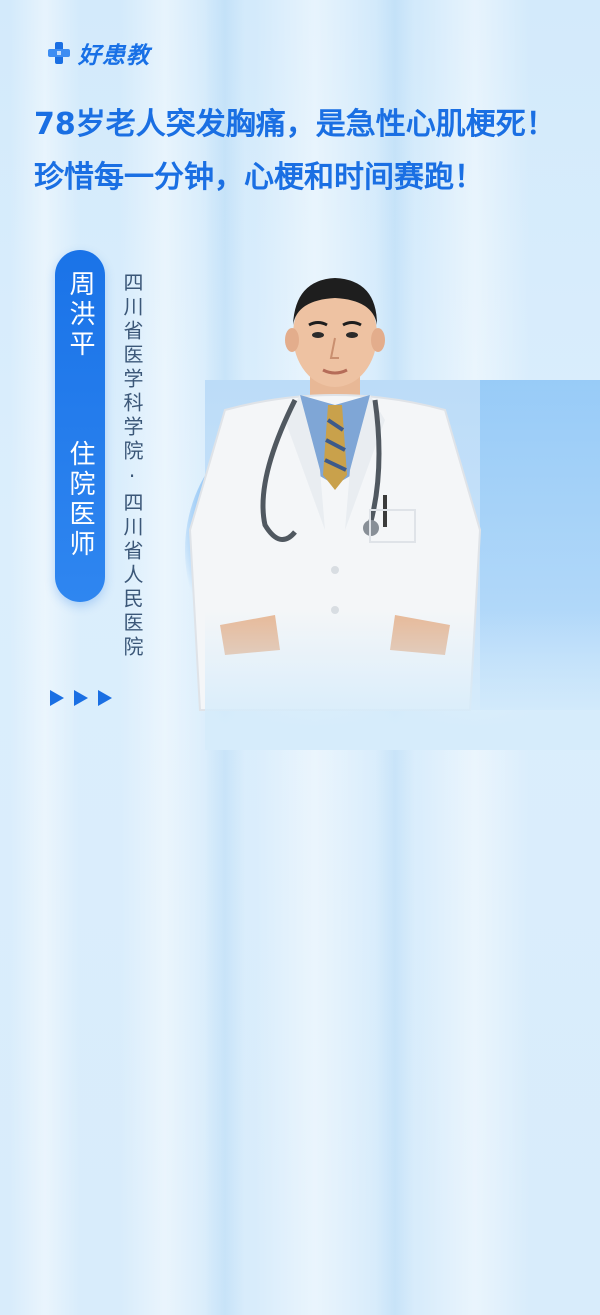 This screenshot has height=1315, width=600. I want to click on triple-arrow-icon, so click(81, 698).